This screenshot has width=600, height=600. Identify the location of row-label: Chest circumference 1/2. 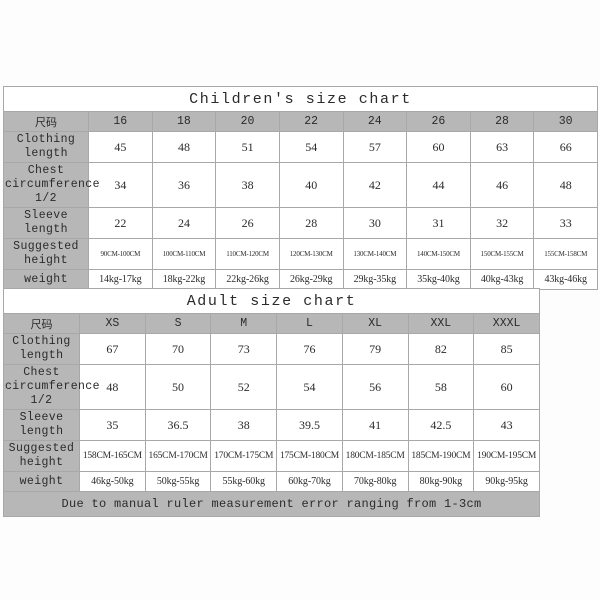
(51, 387).